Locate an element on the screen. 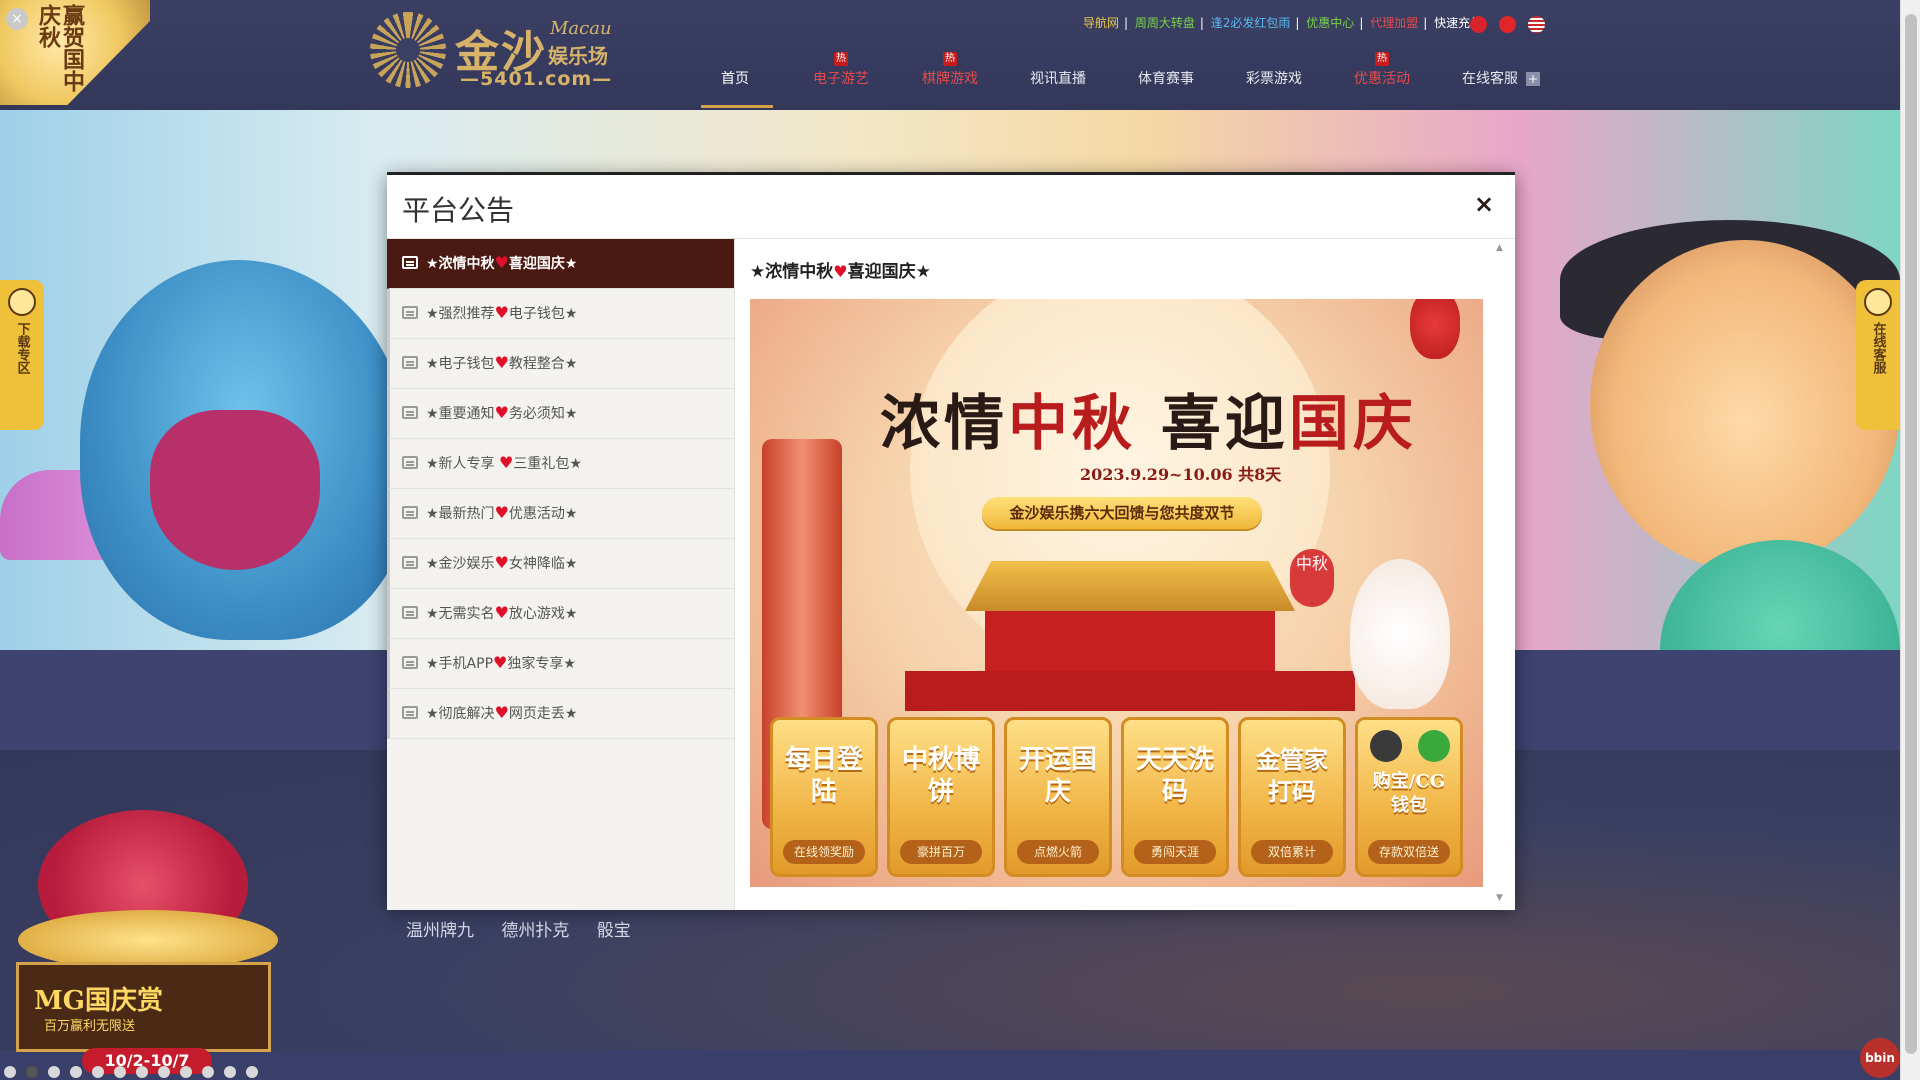 The image size is (1920, 1080). nav-promotions-label: 优惠活动 is located at coordinates (1382, 79).